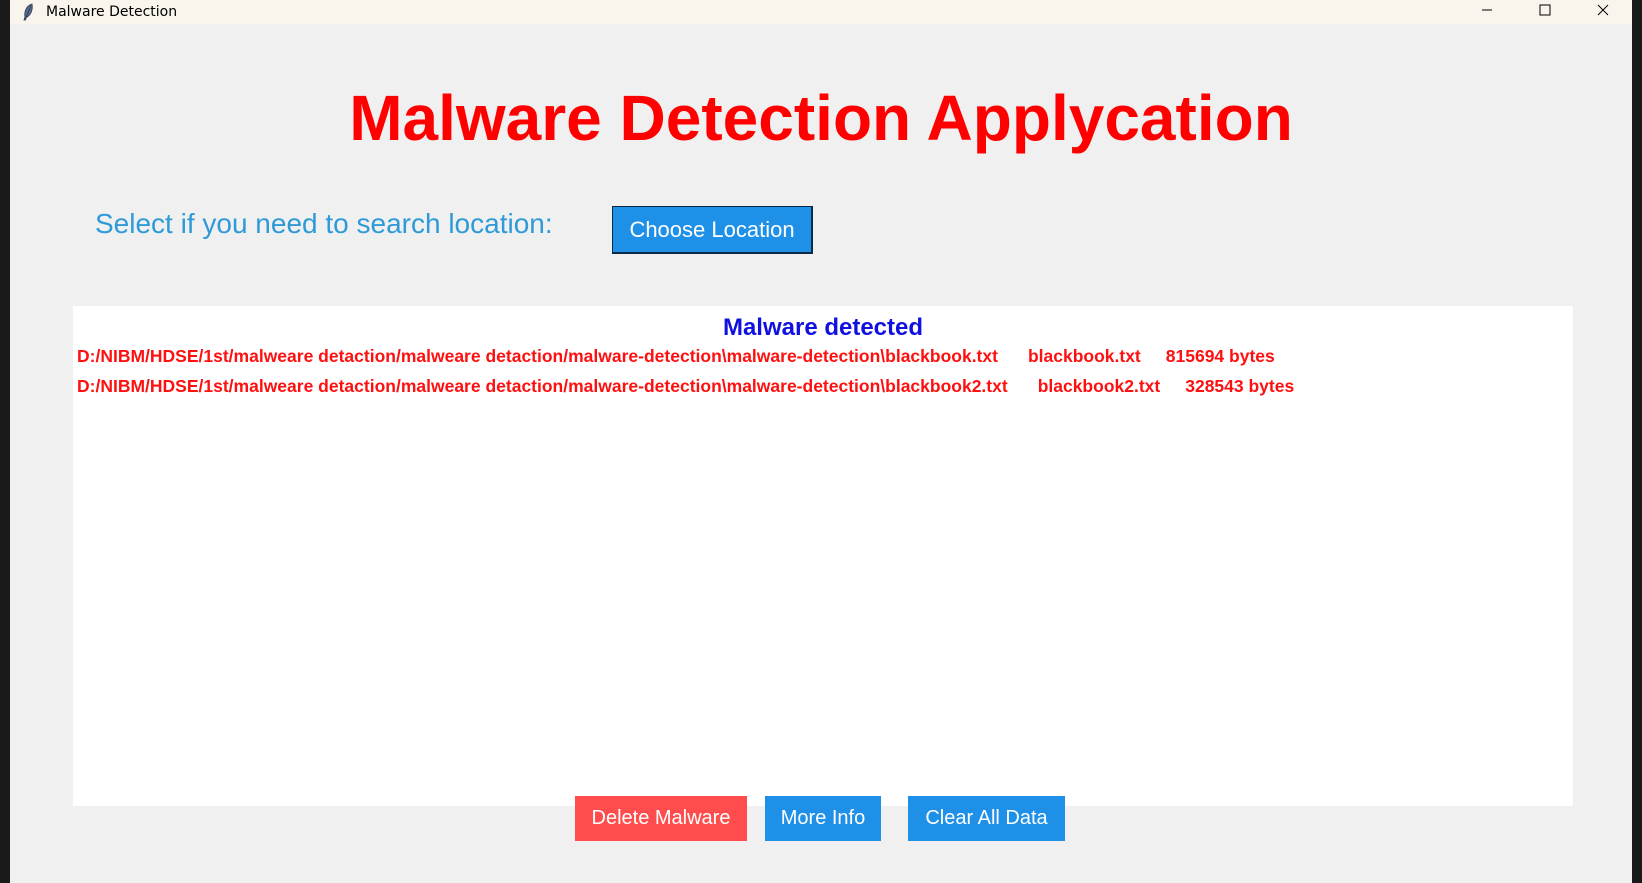 The image size is (1642, 883). I want to click on result-filename: blackbook.txt, so click(1084, 356).